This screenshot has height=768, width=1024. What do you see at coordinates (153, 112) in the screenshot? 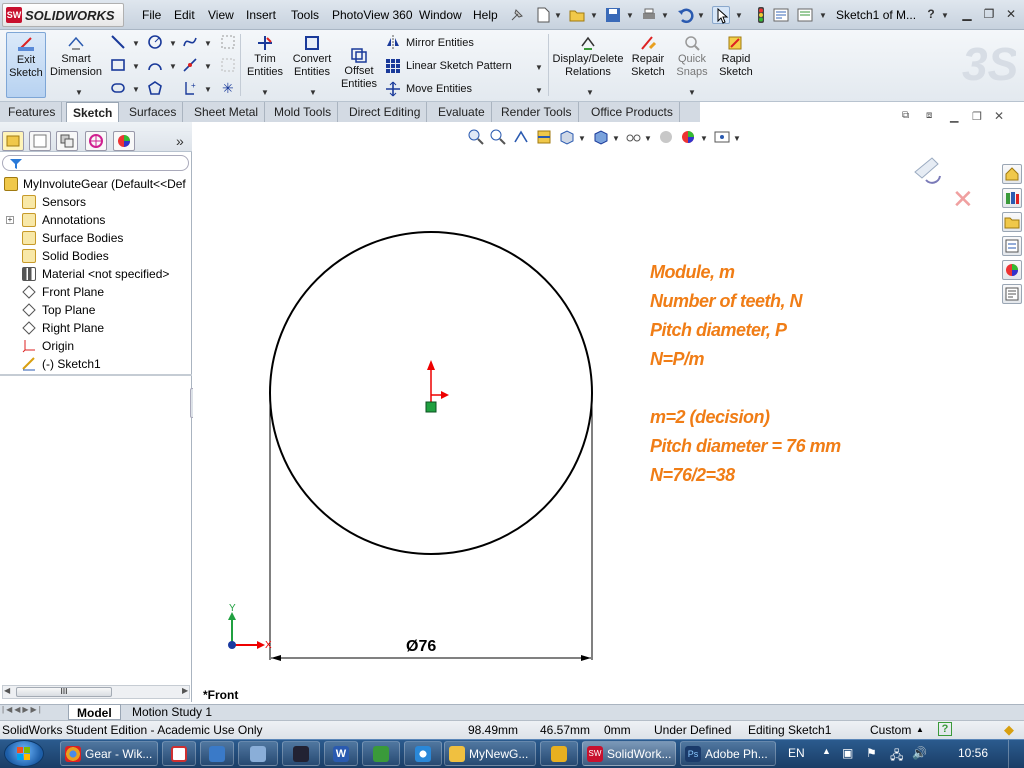
I see `tab-surfaces: Surfaces` at bounding box center [153, 112].